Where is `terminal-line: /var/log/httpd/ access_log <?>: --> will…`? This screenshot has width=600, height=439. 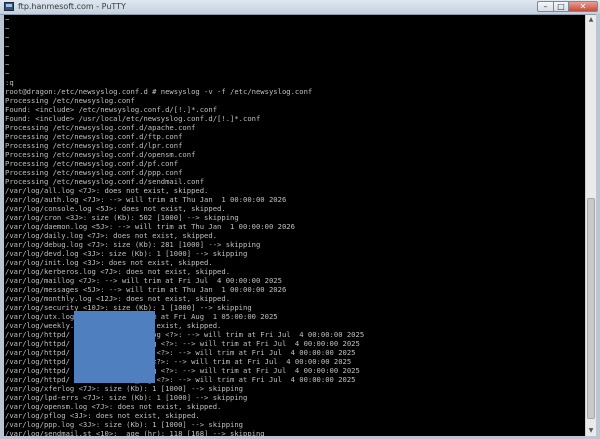
terminal-line: /var/log/httpd/ access_log <?>: --> will… is located at coordinates (182, 370).